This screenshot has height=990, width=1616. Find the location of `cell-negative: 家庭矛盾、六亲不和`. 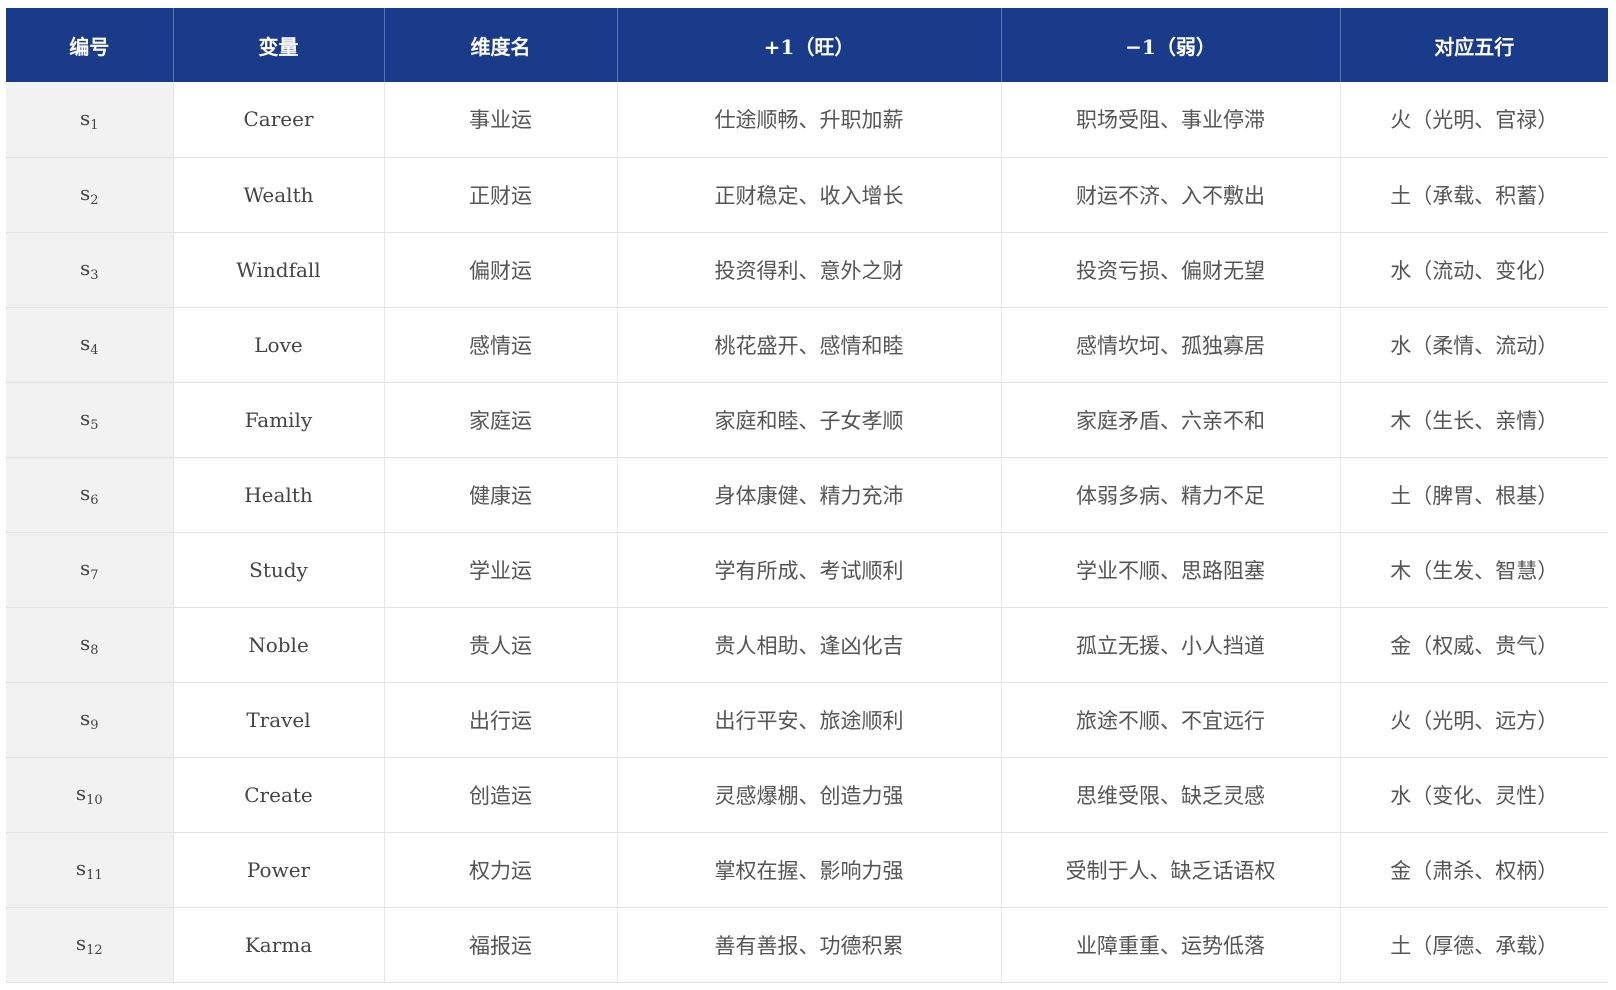

cell-negative: 家庭矛盾、六亲不和 is located at coordinates (1171, 420).